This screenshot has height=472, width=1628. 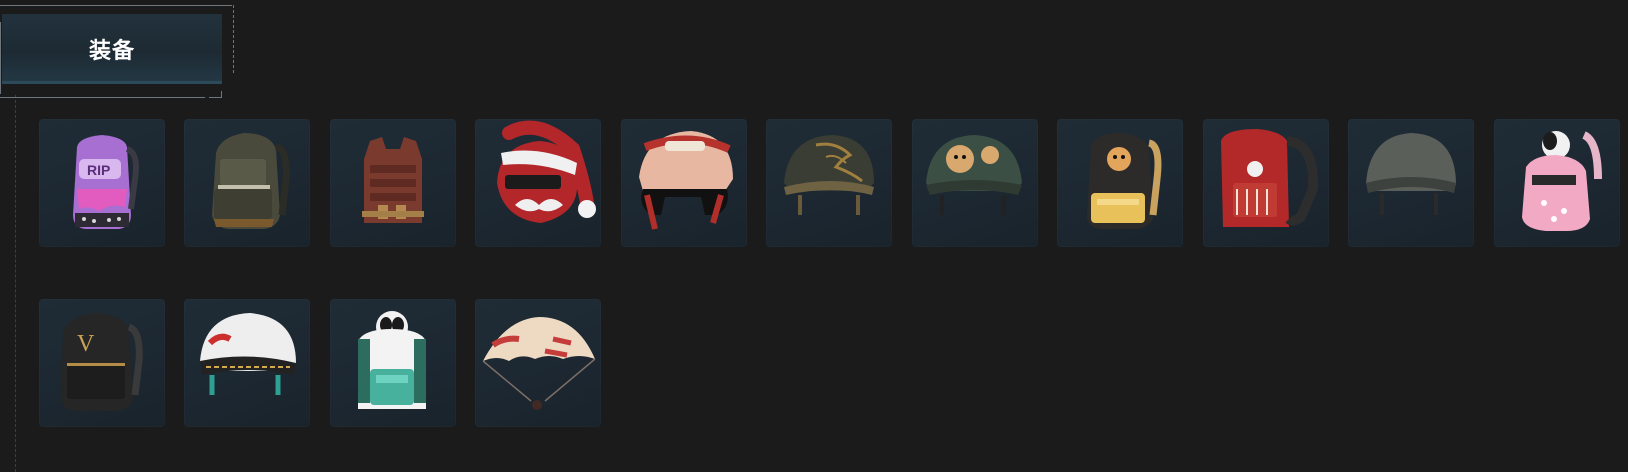 I want to click on item-slot-1: RIP, so click(x=102, y=183).